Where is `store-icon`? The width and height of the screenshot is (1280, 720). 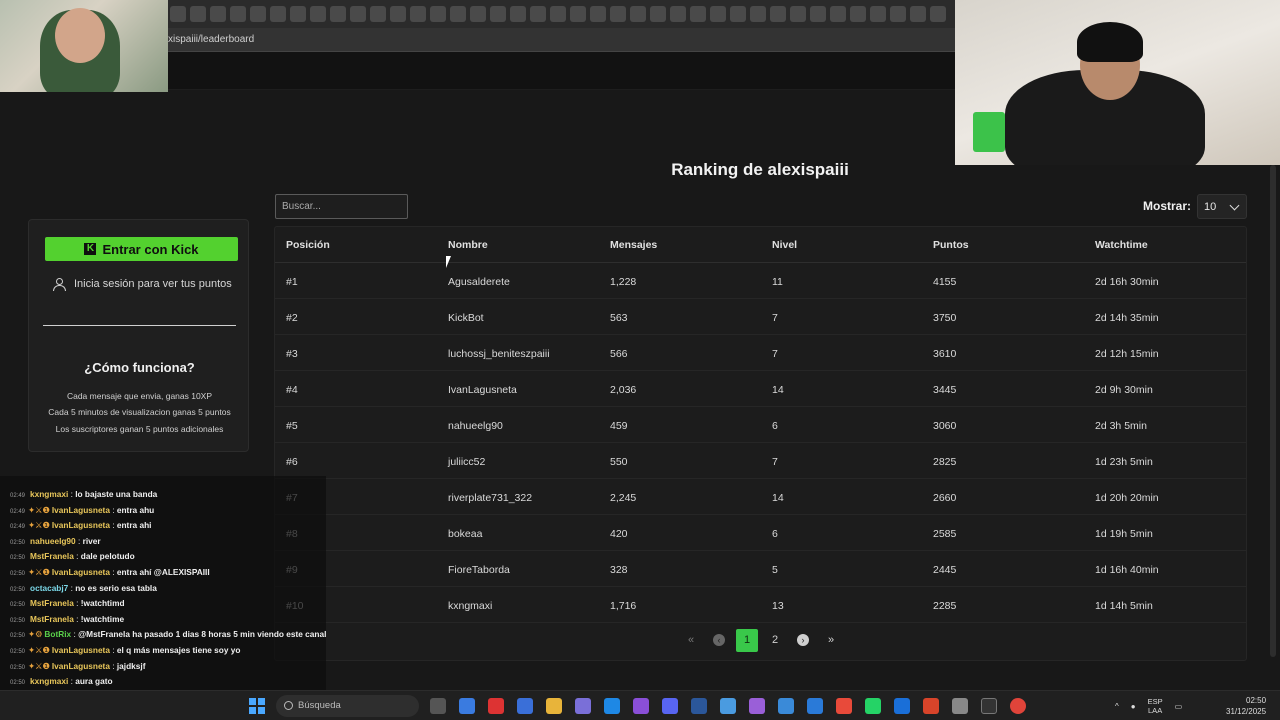 store-icon is located at coordinates (525, 706).